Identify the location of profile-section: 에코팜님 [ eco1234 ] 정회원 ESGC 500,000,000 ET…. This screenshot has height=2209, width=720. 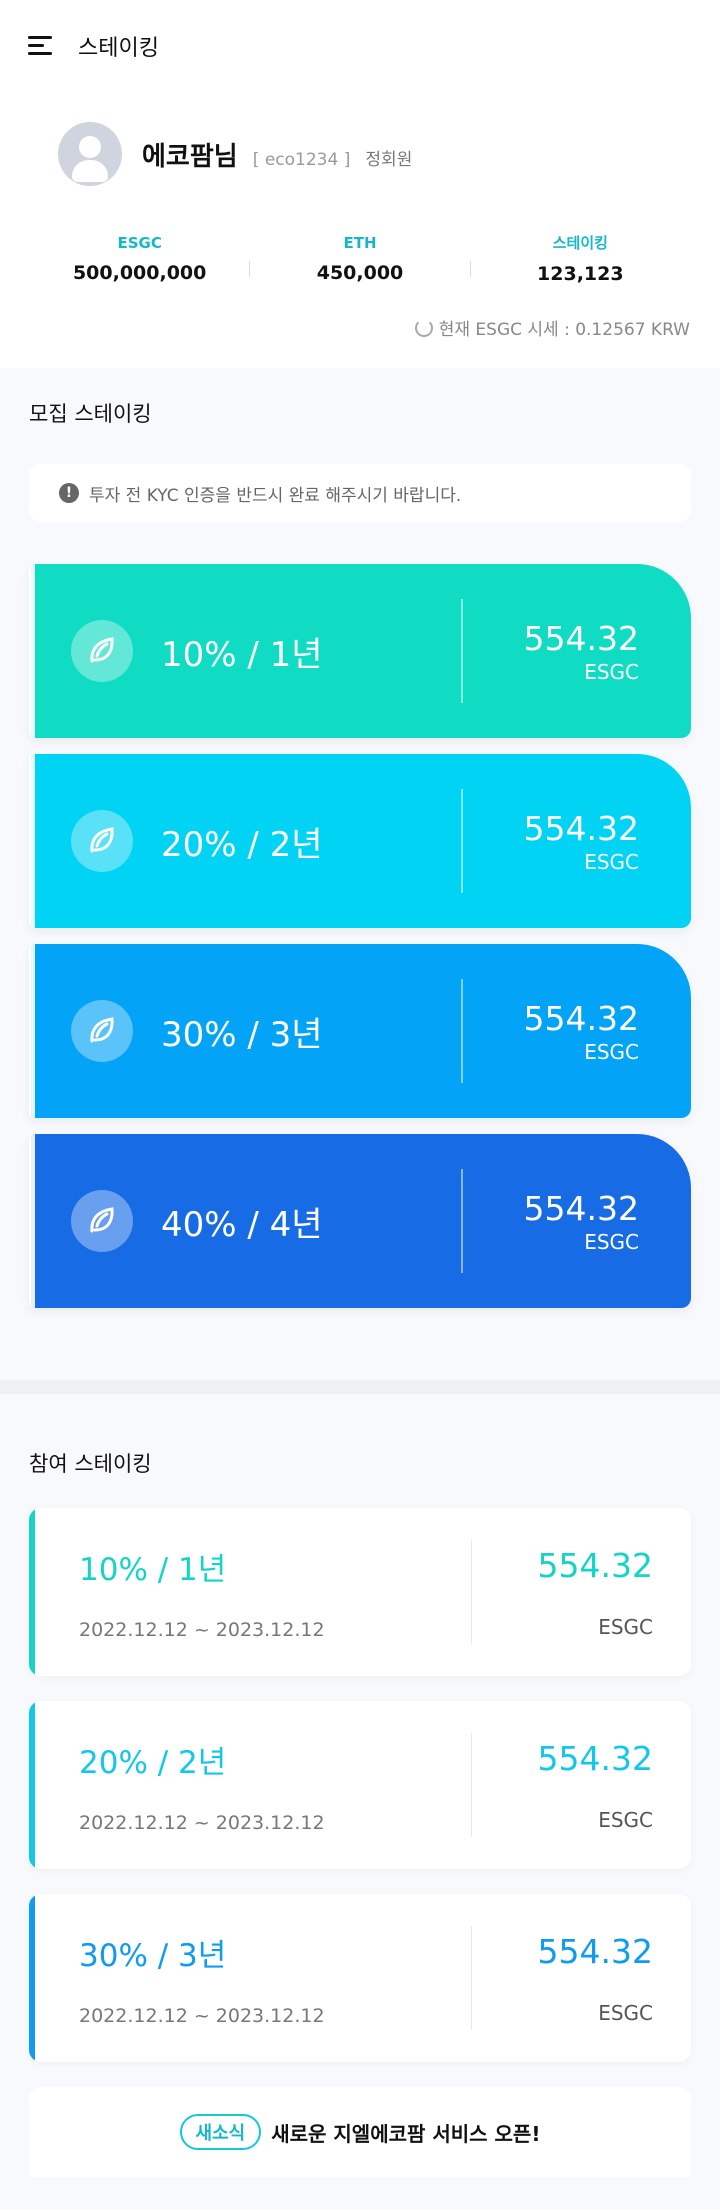
(360, 230).